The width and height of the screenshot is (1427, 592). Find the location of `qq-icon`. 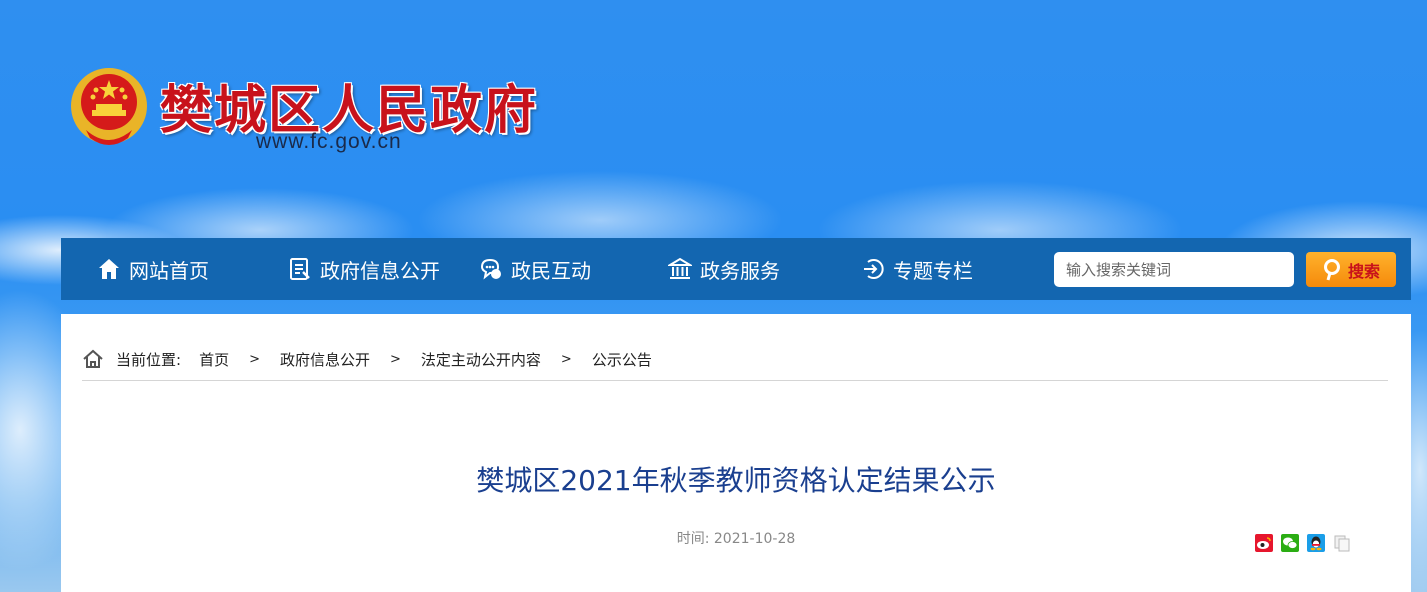

qq-icon is located at coordinates (1316, 543).